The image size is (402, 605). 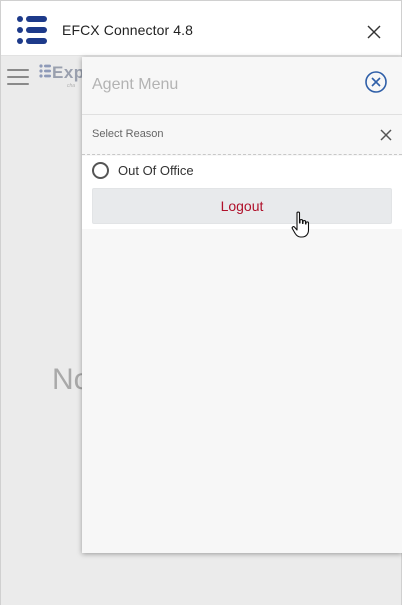 What do you see at coordinates (242, 206) in the screenshot?
I see `logout-button: Logout` at bounding box center [242, 206].